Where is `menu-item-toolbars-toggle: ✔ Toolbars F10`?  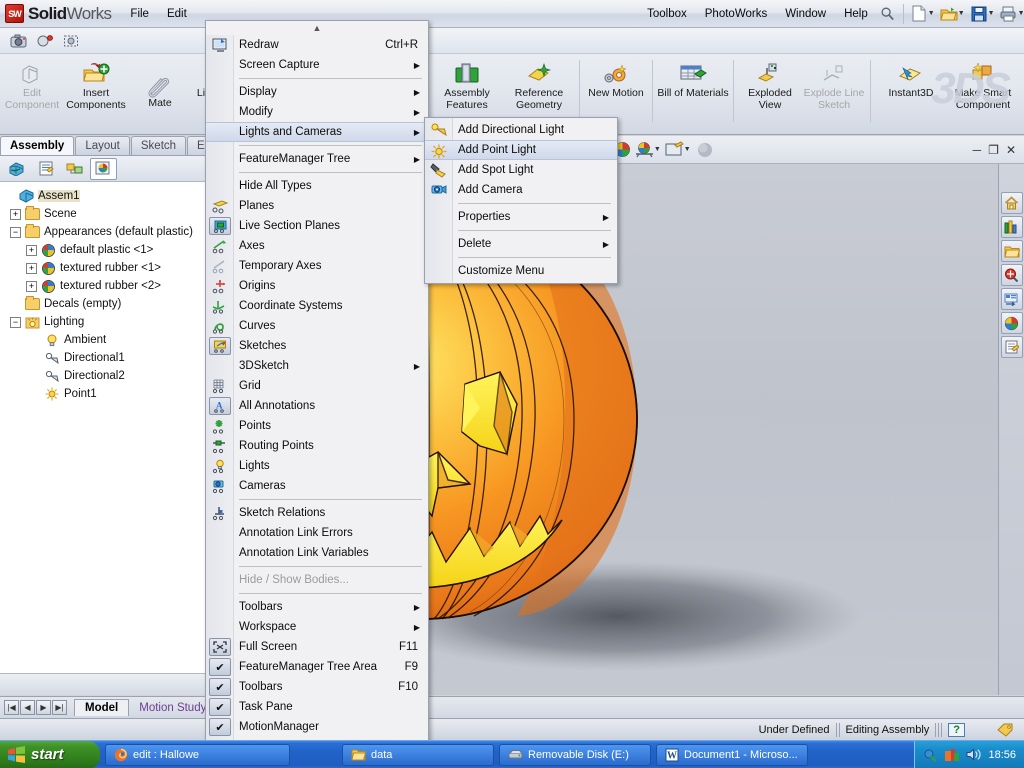 menu-item-toolbars-toggle: ✔ Toolbars F10 is located at coordinates (317, 687).